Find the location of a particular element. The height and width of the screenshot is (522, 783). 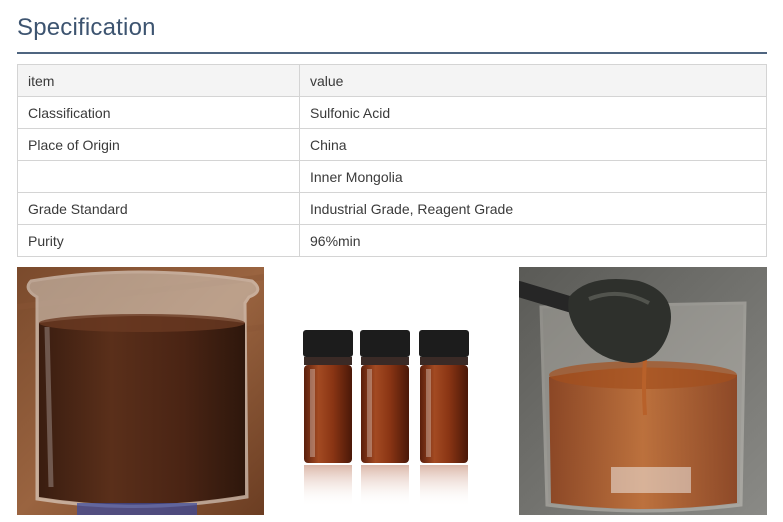

row-value-cell: China is located at coordinates (533, 144).